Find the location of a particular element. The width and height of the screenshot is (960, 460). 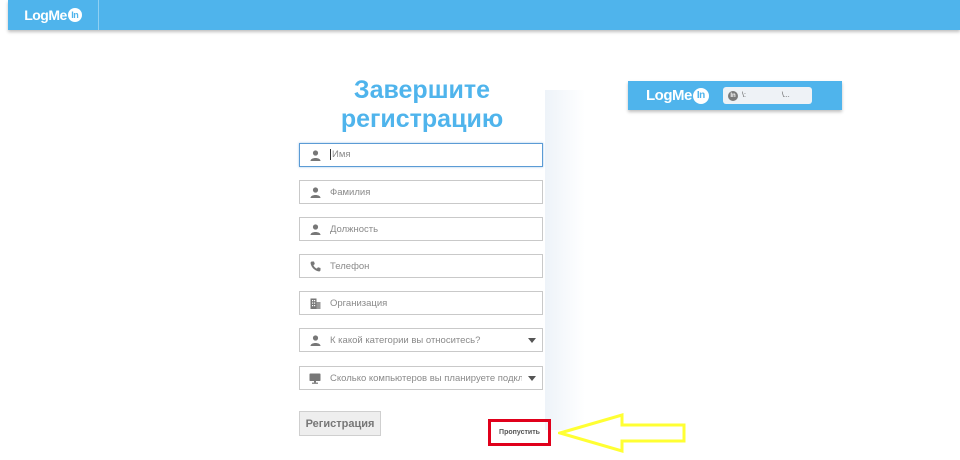

logo-text: LogMe is located at coordinates (45, 15).